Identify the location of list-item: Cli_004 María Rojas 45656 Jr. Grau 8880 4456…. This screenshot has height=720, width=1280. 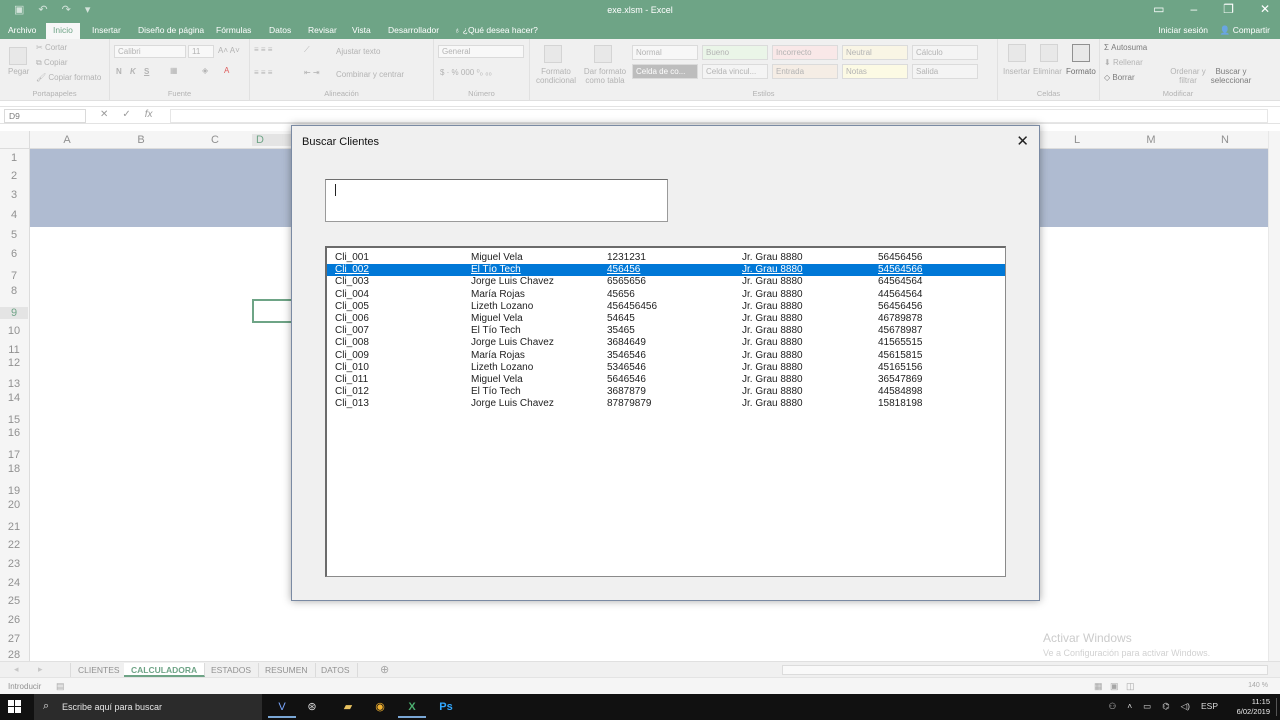
(666, 295).